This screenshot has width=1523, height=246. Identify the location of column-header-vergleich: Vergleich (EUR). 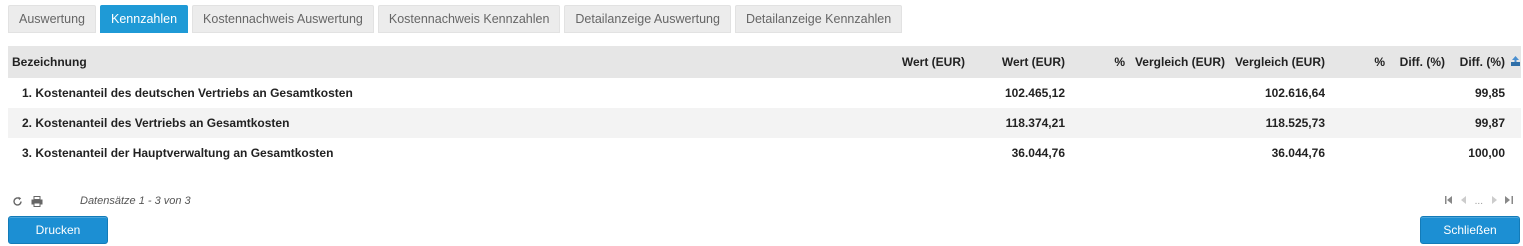
(1176, 62).